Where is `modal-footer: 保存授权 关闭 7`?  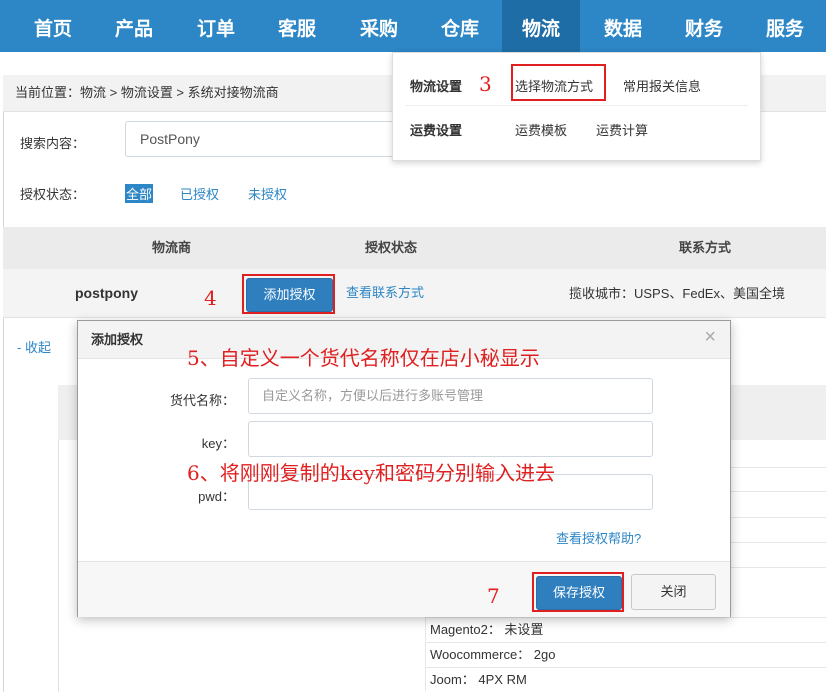
modal-footer: 保存授权 关闭 7 is located at coordinates (404, 589).